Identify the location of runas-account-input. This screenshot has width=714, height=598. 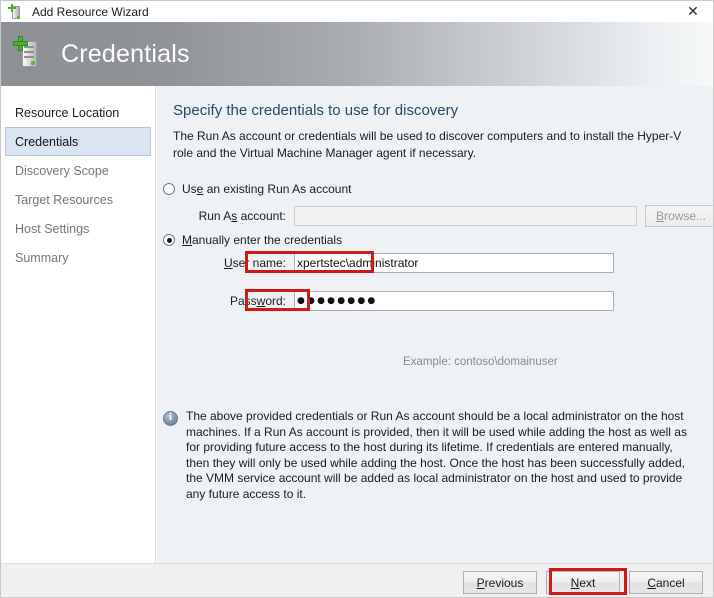
(465, 216).